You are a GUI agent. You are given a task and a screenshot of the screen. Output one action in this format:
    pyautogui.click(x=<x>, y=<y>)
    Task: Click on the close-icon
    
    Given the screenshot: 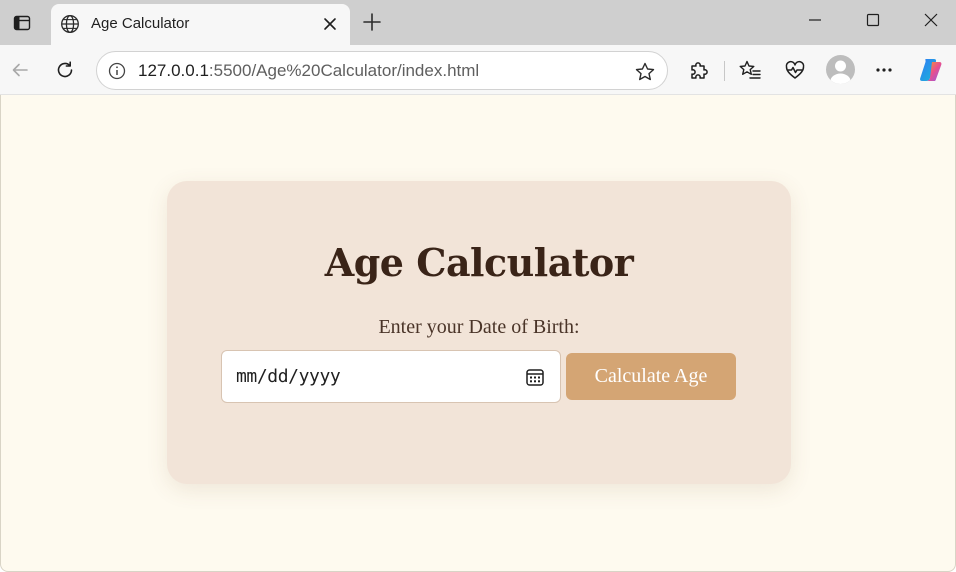 What is the action you would take?
    pyautogui.click(x=330, y=24)
    